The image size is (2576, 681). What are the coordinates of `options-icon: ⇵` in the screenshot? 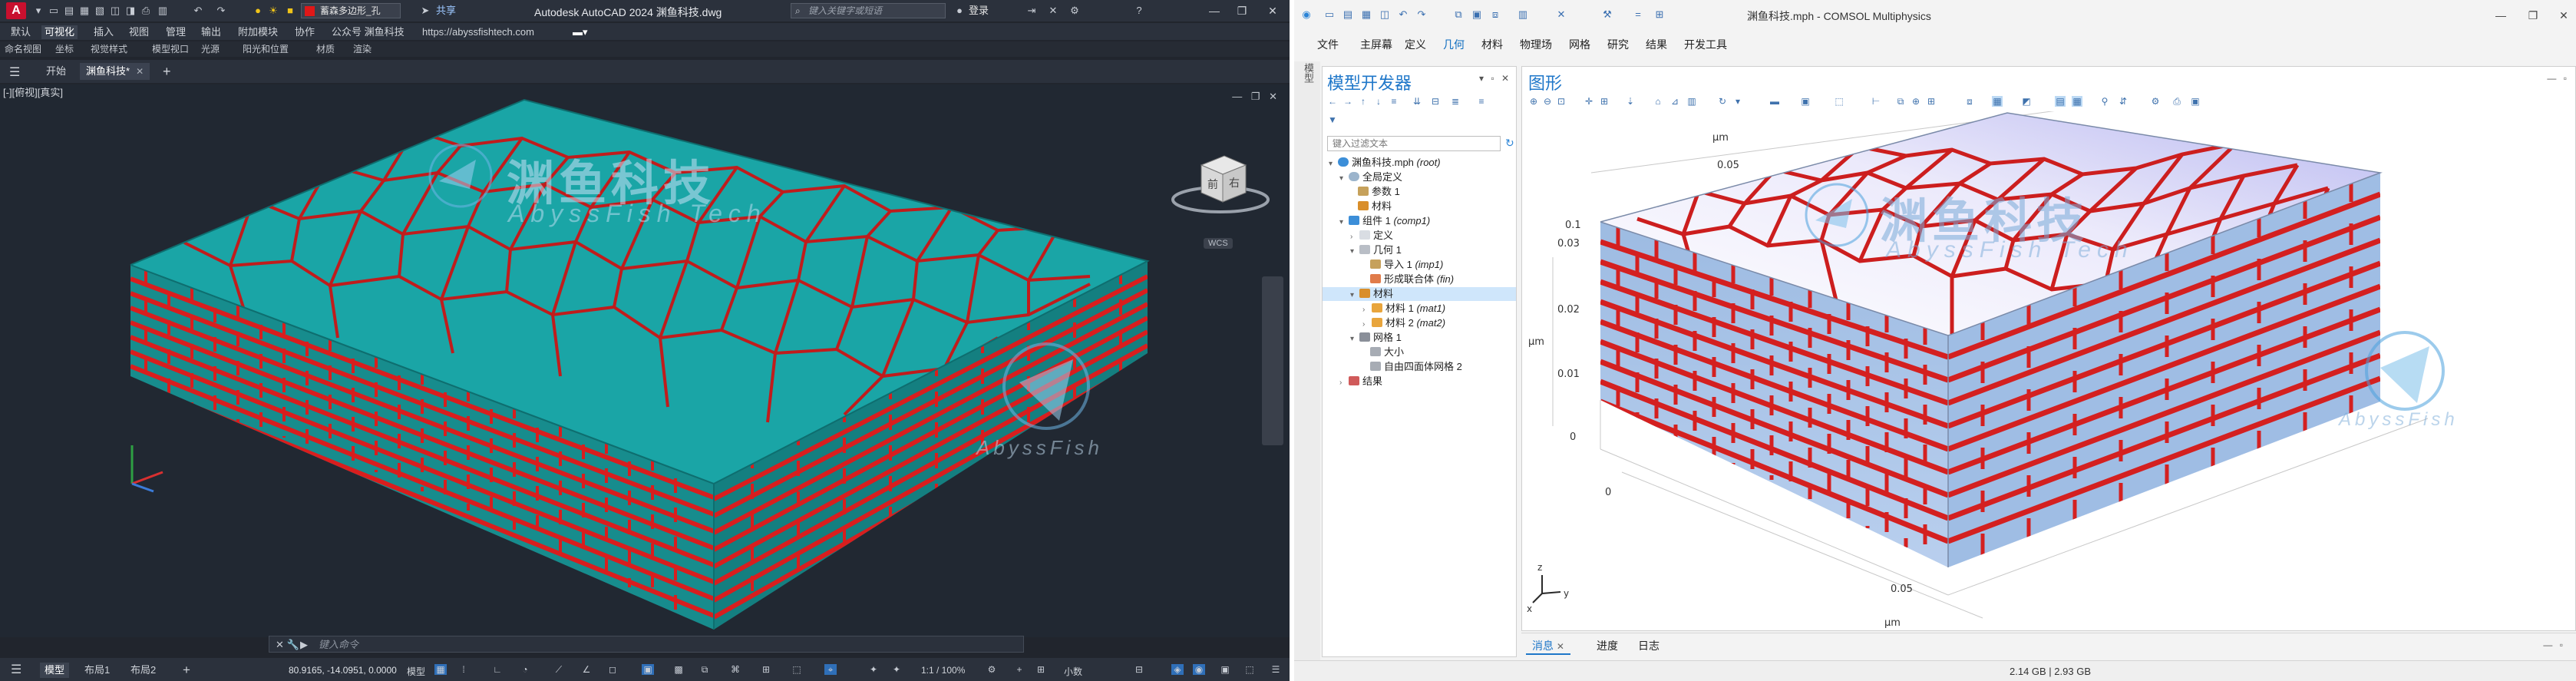 It's located at (2123, 101).